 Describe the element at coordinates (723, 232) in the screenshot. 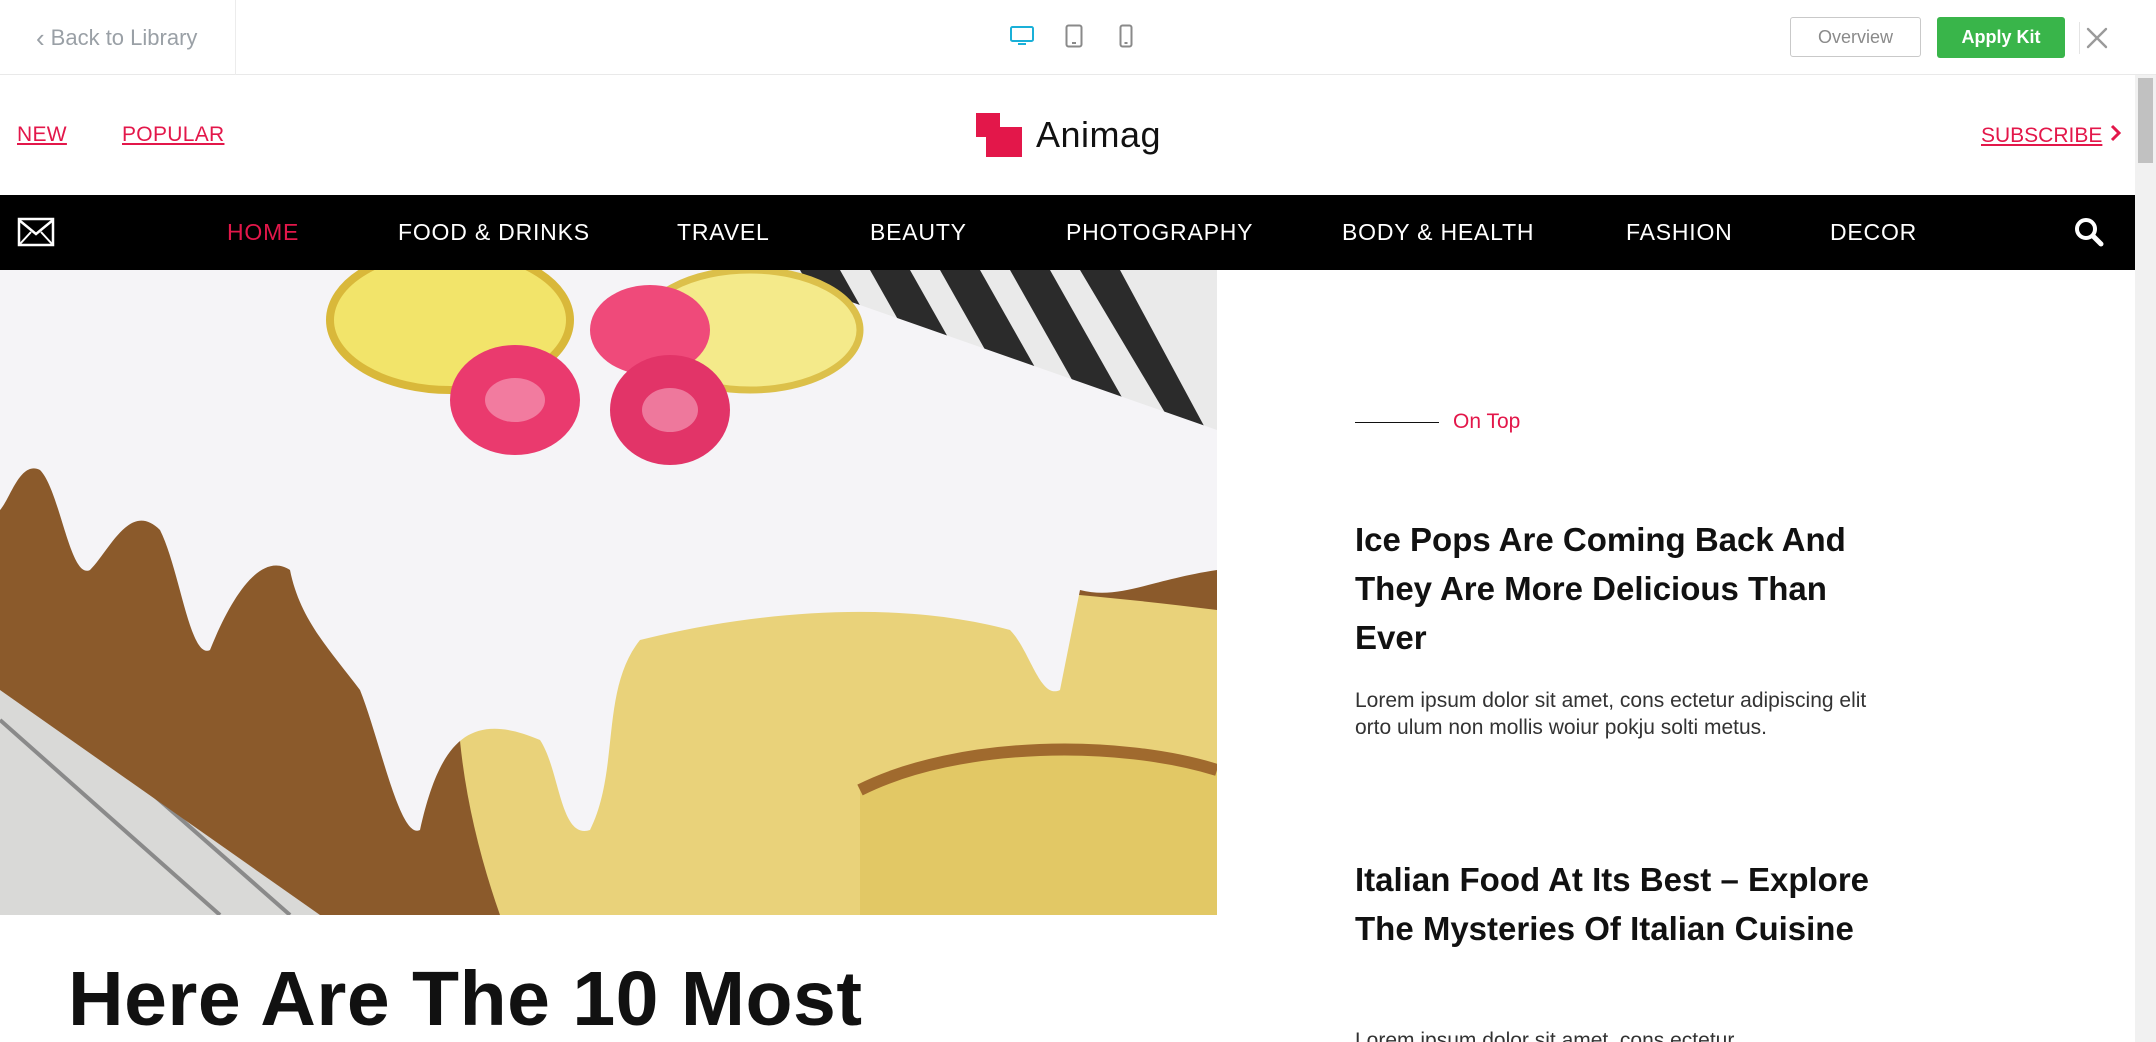

I see `nav-item-travel: TRAVEL` at that location.